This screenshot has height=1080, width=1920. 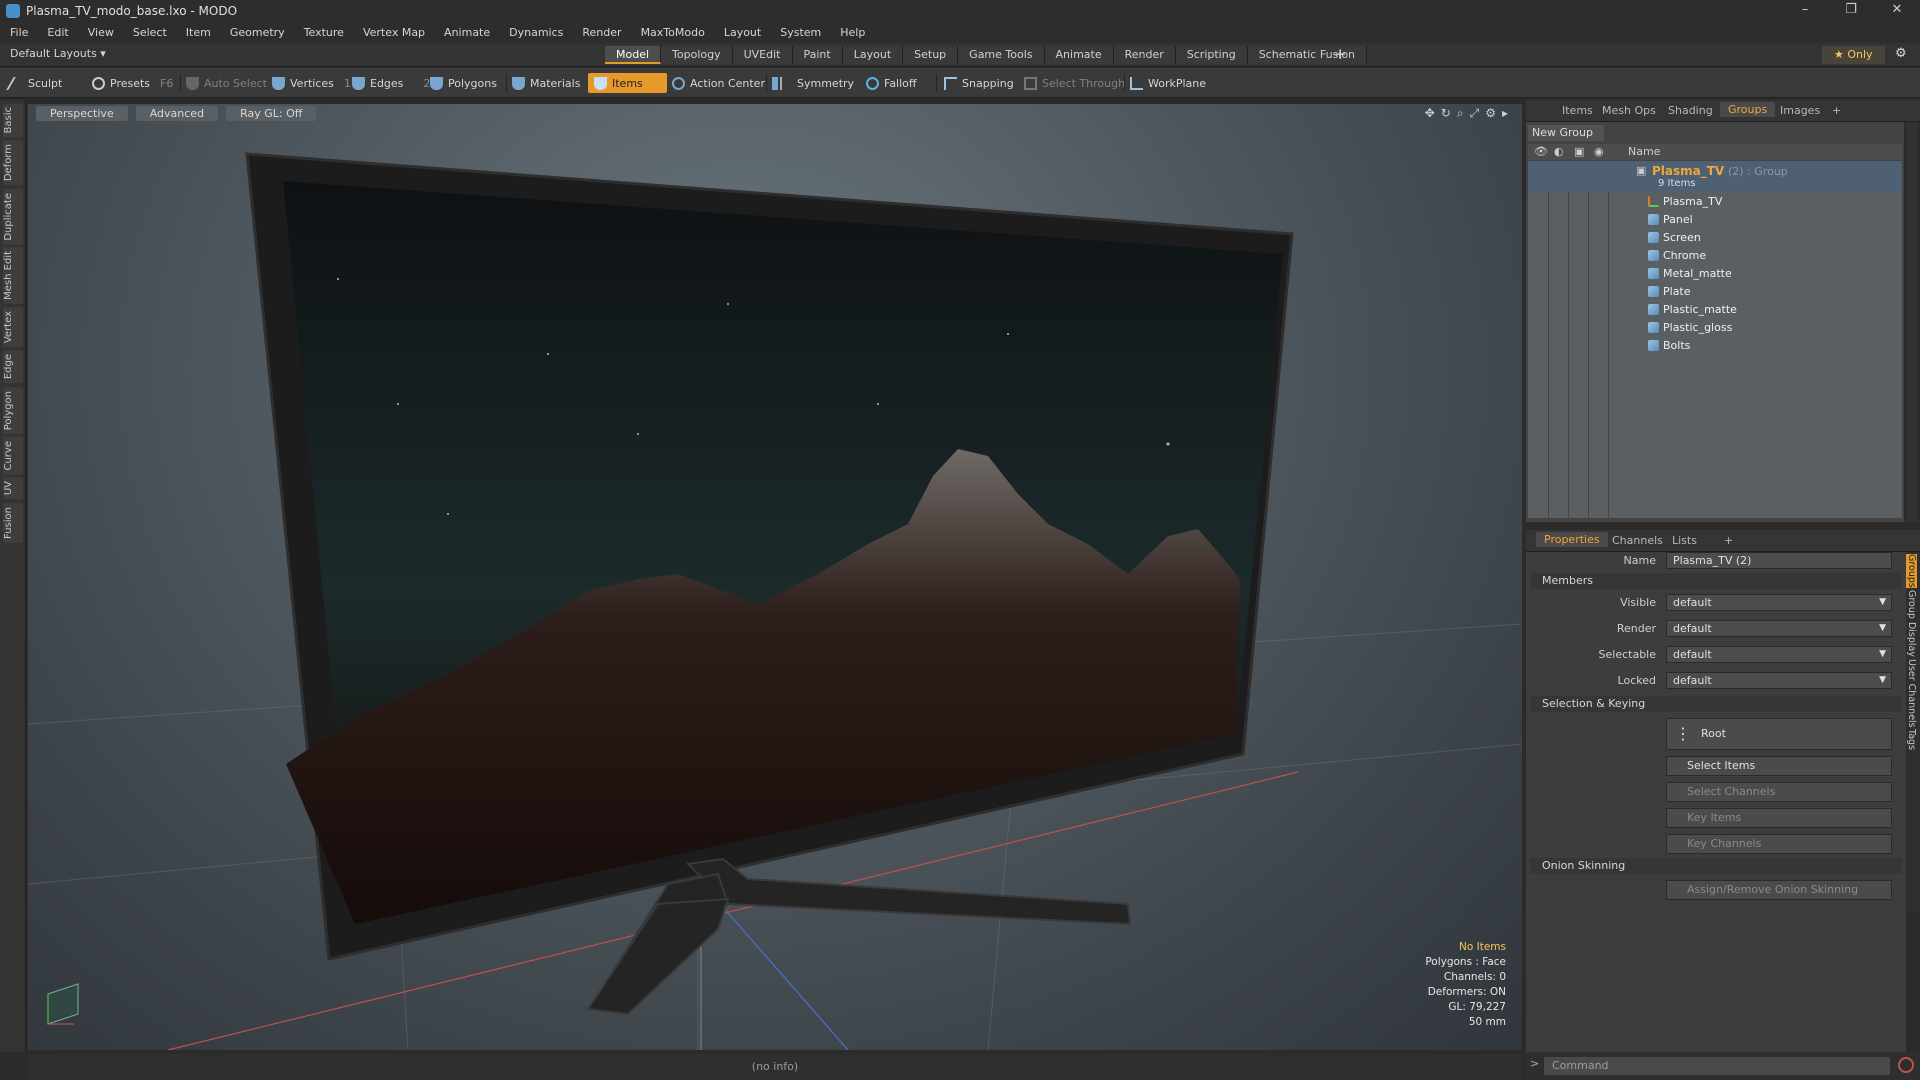 I want to click on tab-lists: Lists, so click(x=1684, y=540).